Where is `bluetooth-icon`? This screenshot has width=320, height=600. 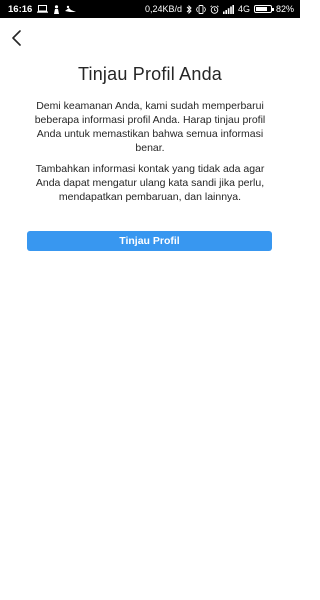 bluetooth-icon is located at coordinates (189, 9).